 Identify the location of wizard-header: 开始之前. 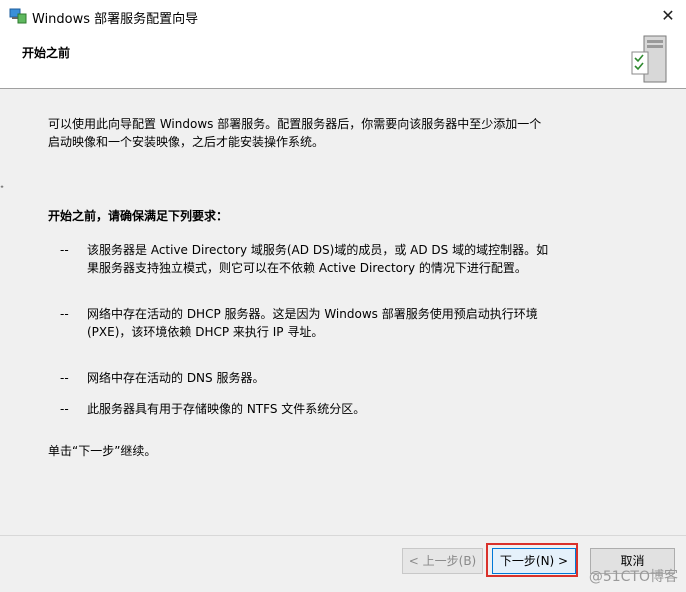
(343, 60).